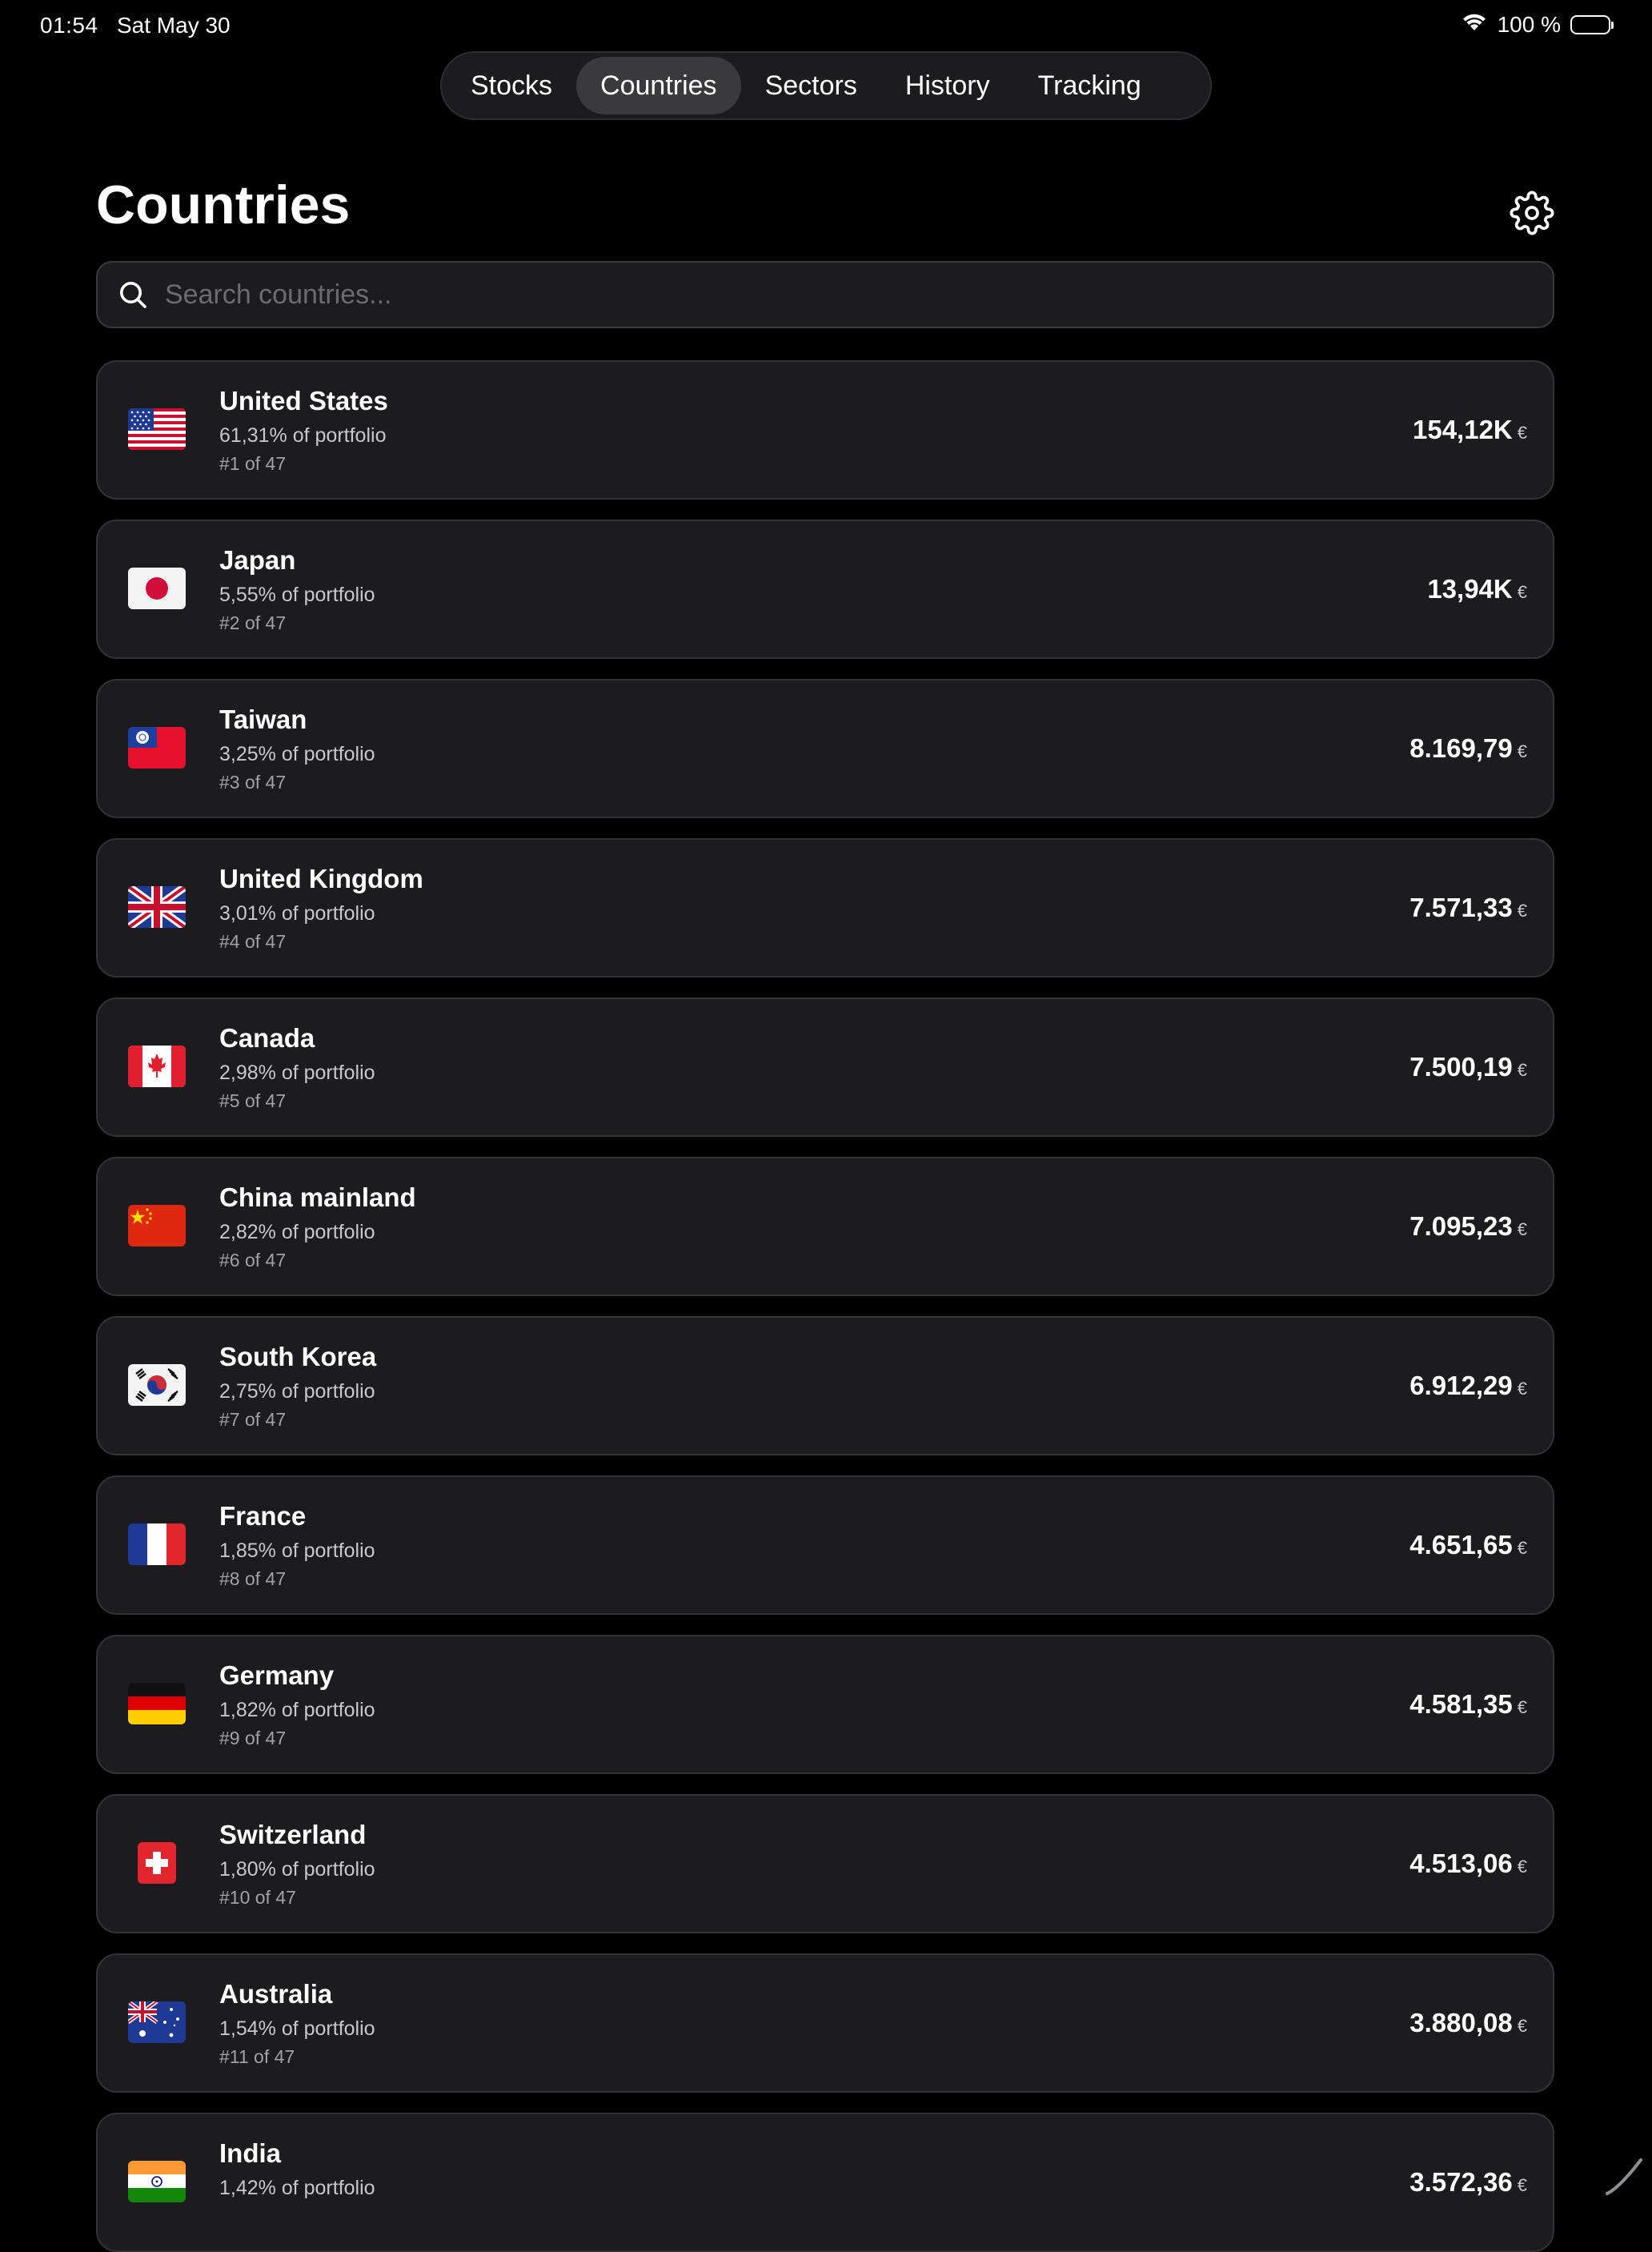 This screenshot has height=2252, width=1652. What do you see at coordinates (511, 85) in the screenshot?
I see `tab-stocks: Stocks` at bounding box center [511, 85].